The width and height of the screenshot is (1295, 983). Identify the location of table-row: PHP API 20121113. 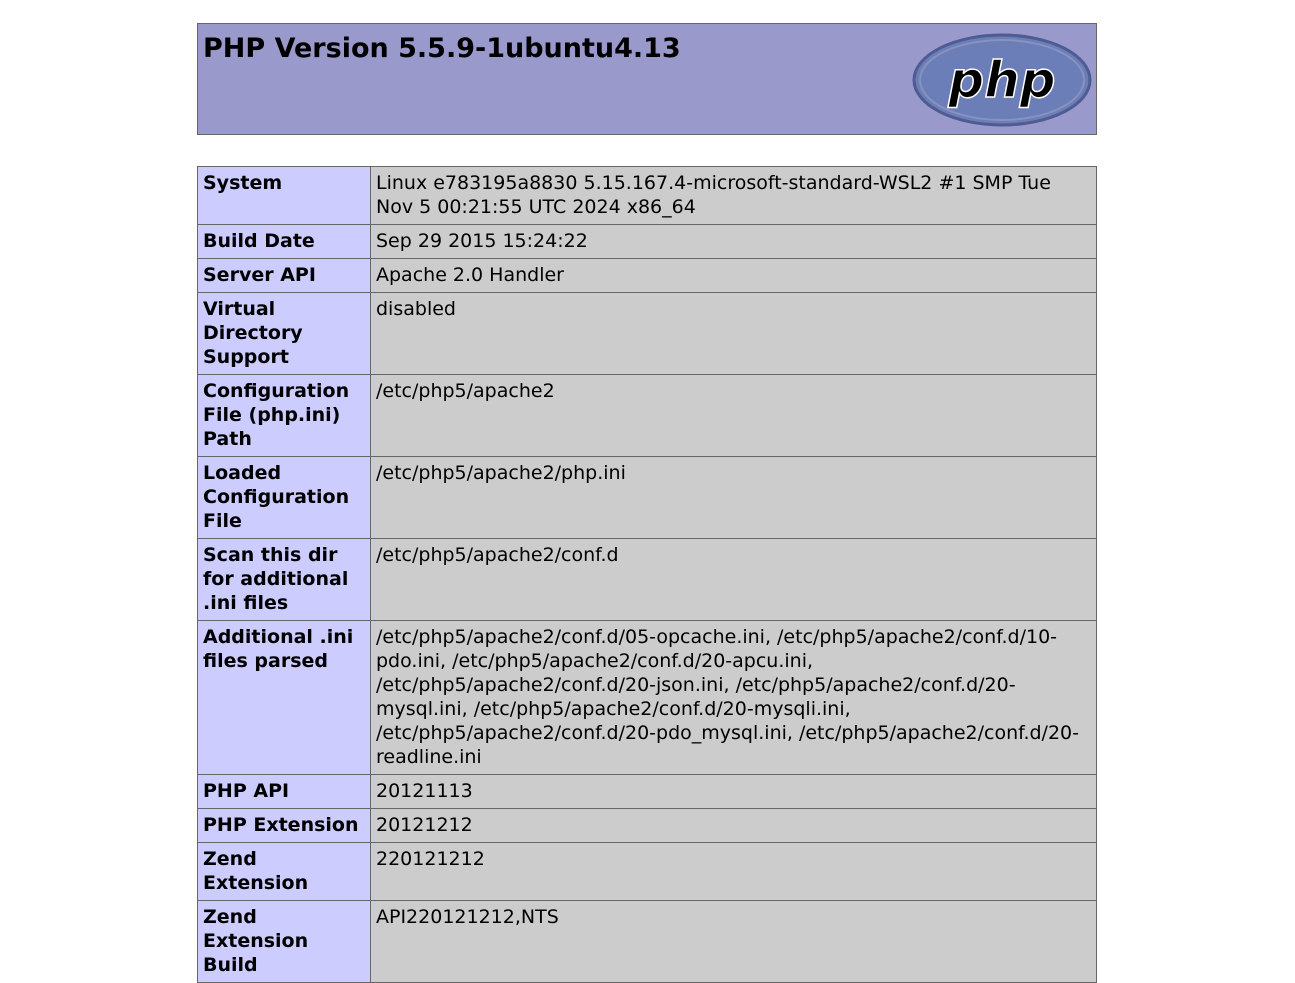
(647, 791).